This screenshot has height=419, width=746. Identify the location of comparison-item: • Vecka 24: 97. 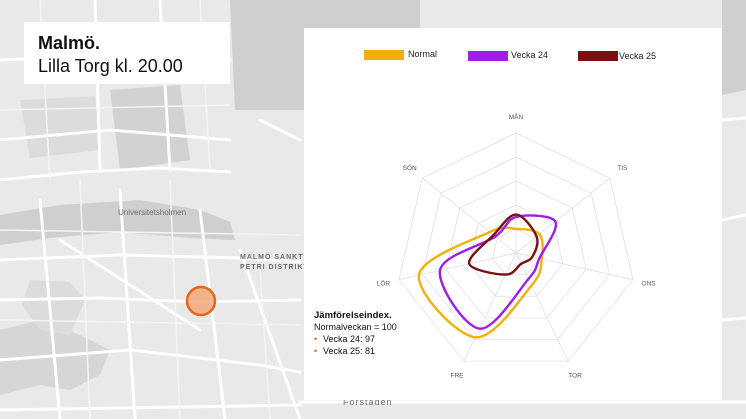
(355, 339).